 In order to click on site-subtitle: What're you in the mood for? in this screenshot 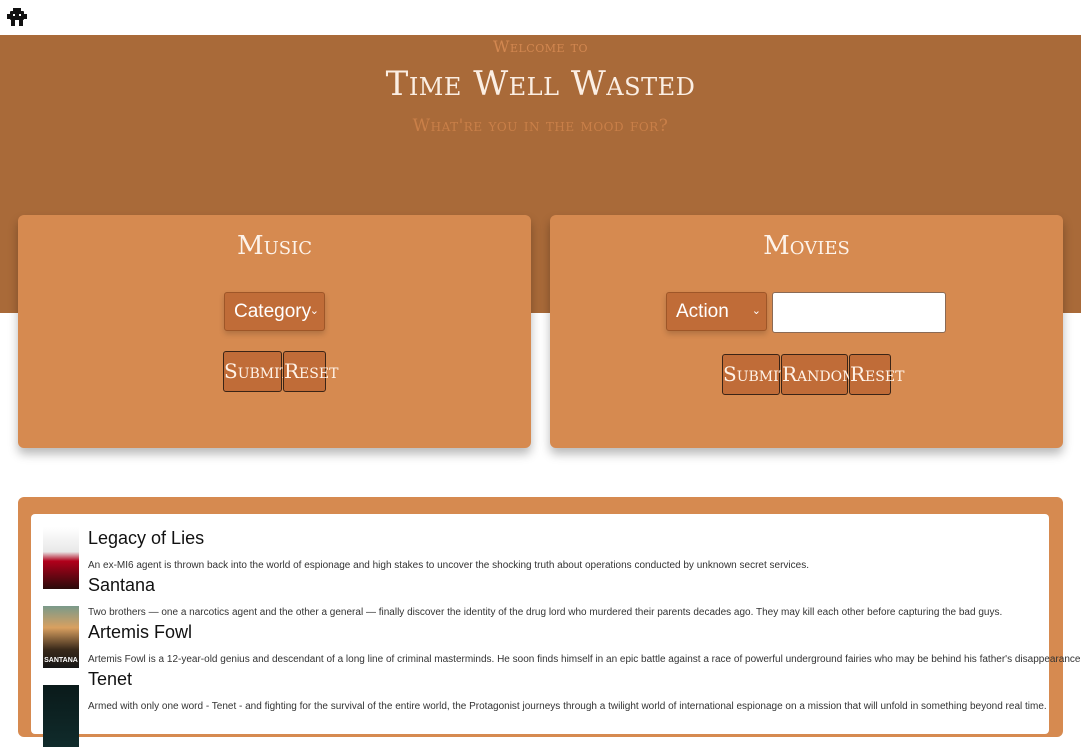, I will do `click(540, 126)`.